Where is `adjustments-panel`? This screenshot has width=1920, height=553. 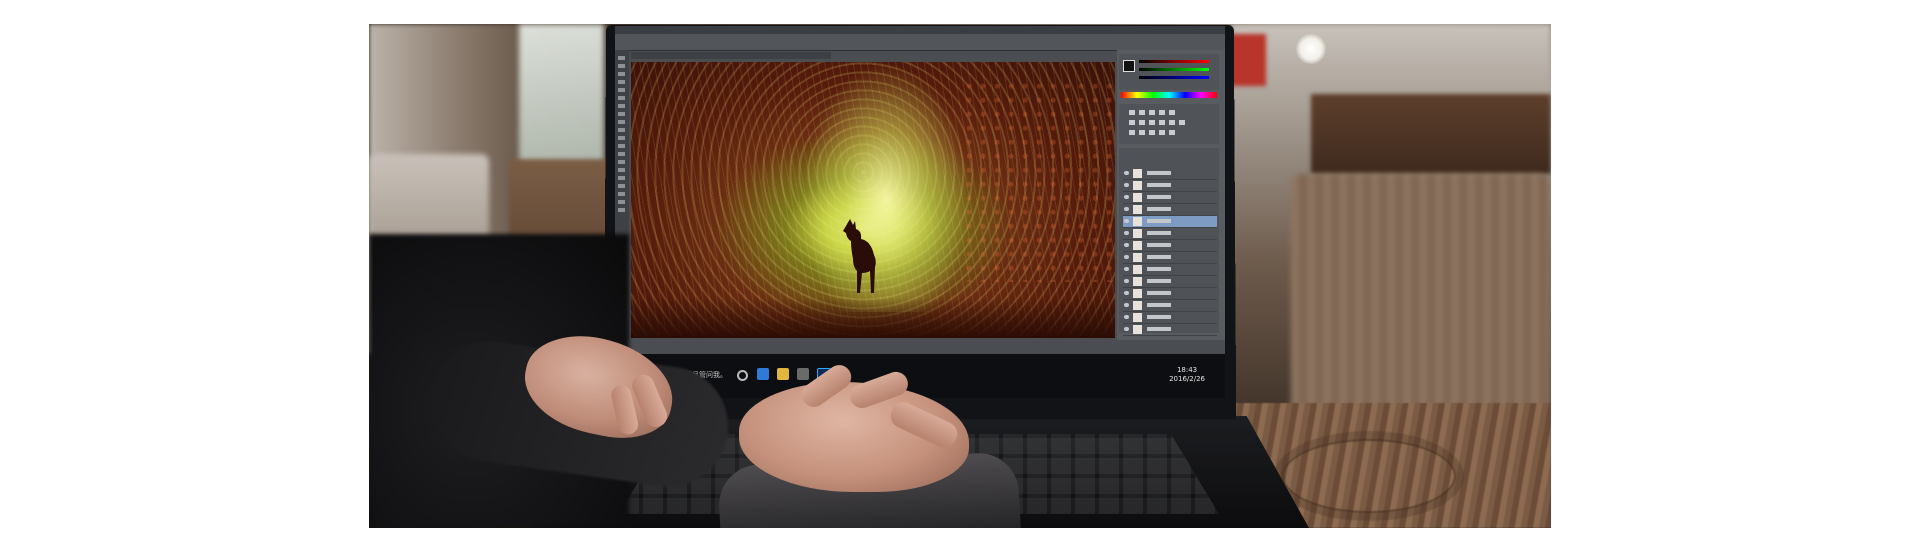
adjustments-panel is located at coordinates (1169, 124).